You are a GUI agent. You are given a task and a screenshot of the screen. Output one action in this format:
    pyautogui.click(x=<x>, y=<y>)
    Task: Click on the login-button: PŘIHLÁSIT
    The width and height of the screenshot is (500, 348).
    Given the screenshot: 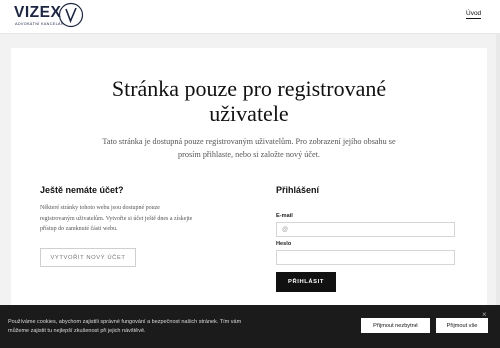 What is the action you would take?
    pyautogui.click(x=306, y=282)
    